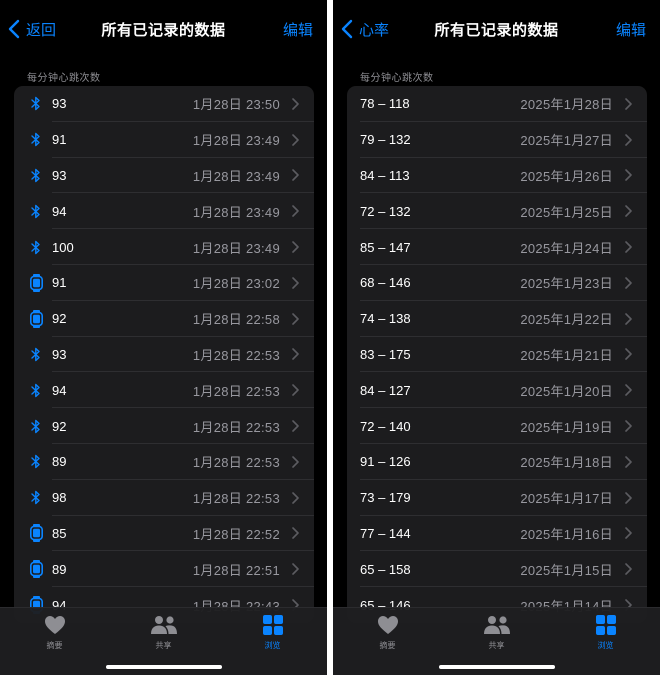  What do you see at coordinates (164, 569) in the screenshot?
I see `list-item: 89 1月28日 22:51` at bounding box center [164, 569].